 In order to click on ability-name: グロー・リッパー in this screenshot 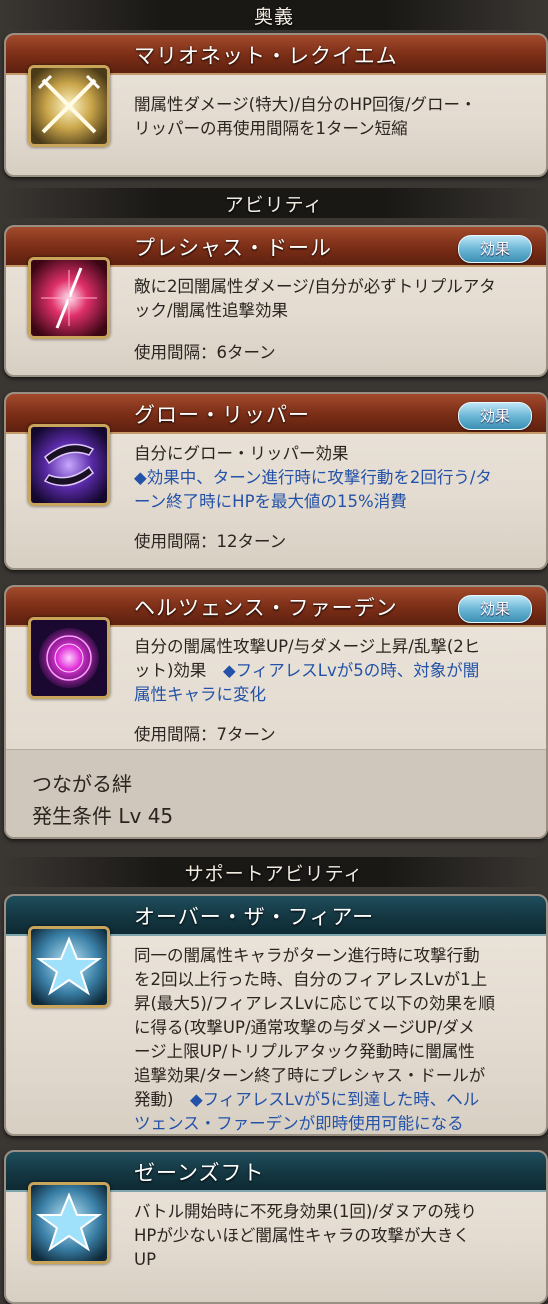, I will do `click(222, 415)`.